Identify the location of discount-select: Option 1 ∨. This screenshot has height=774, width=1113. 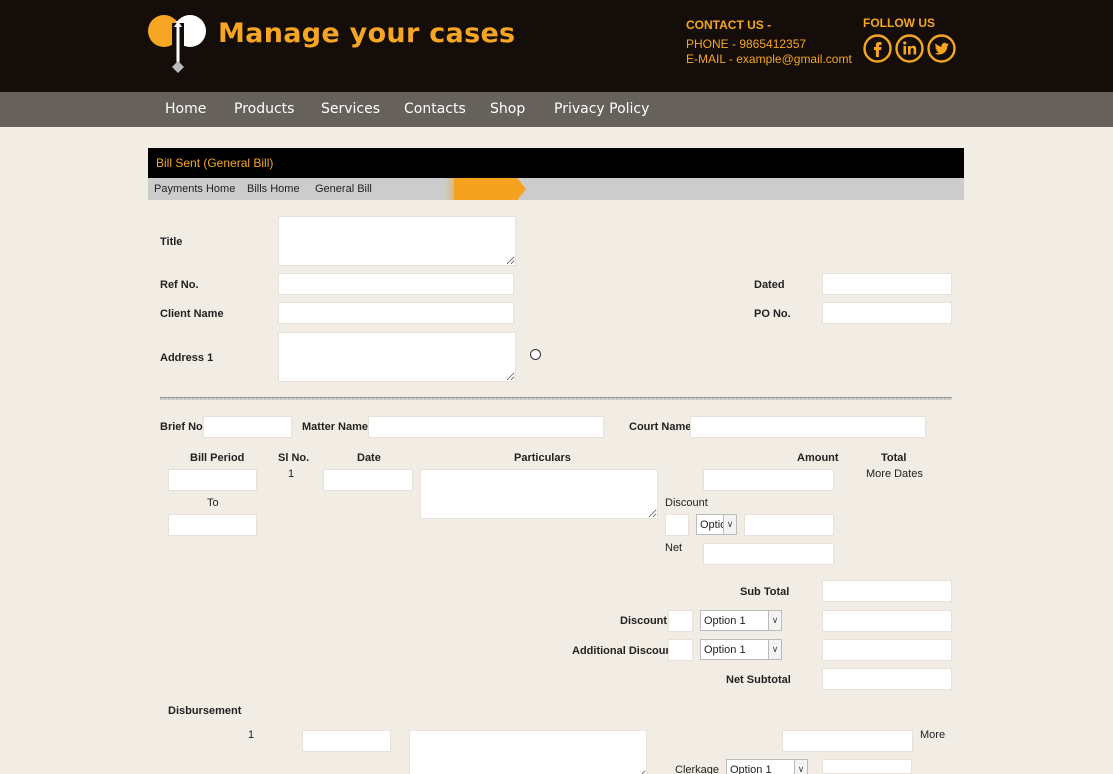
(741, 620).